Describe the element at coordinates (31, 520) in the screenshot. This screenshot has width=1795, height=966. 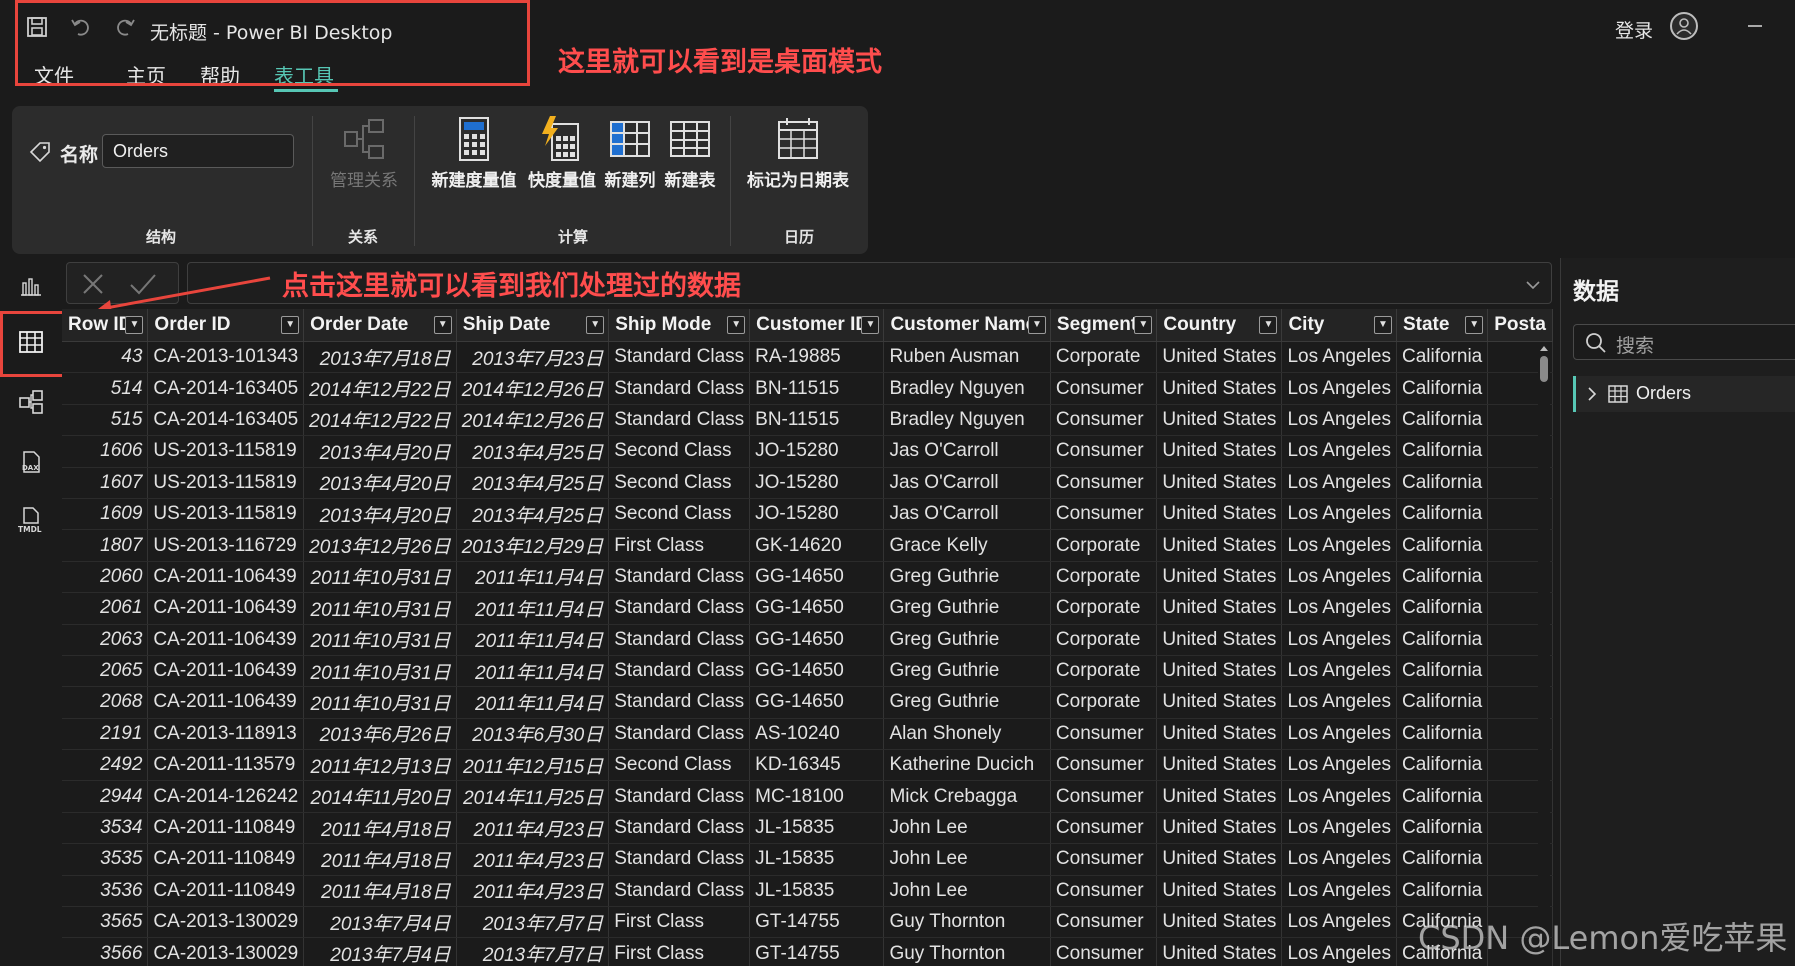
I see `tmdl-view-icon: TMDL` at that location.